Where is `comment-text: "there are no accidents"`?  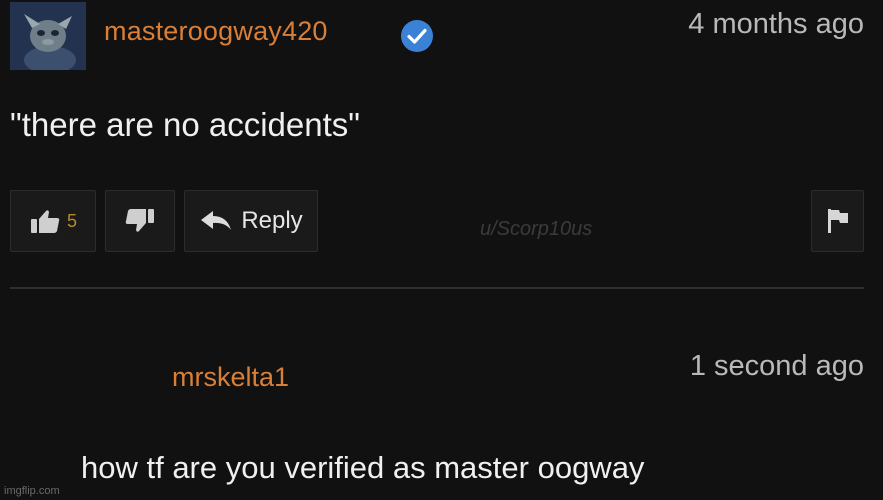 comment-text: "there are no accidents" is located at coordinates (185, 124).